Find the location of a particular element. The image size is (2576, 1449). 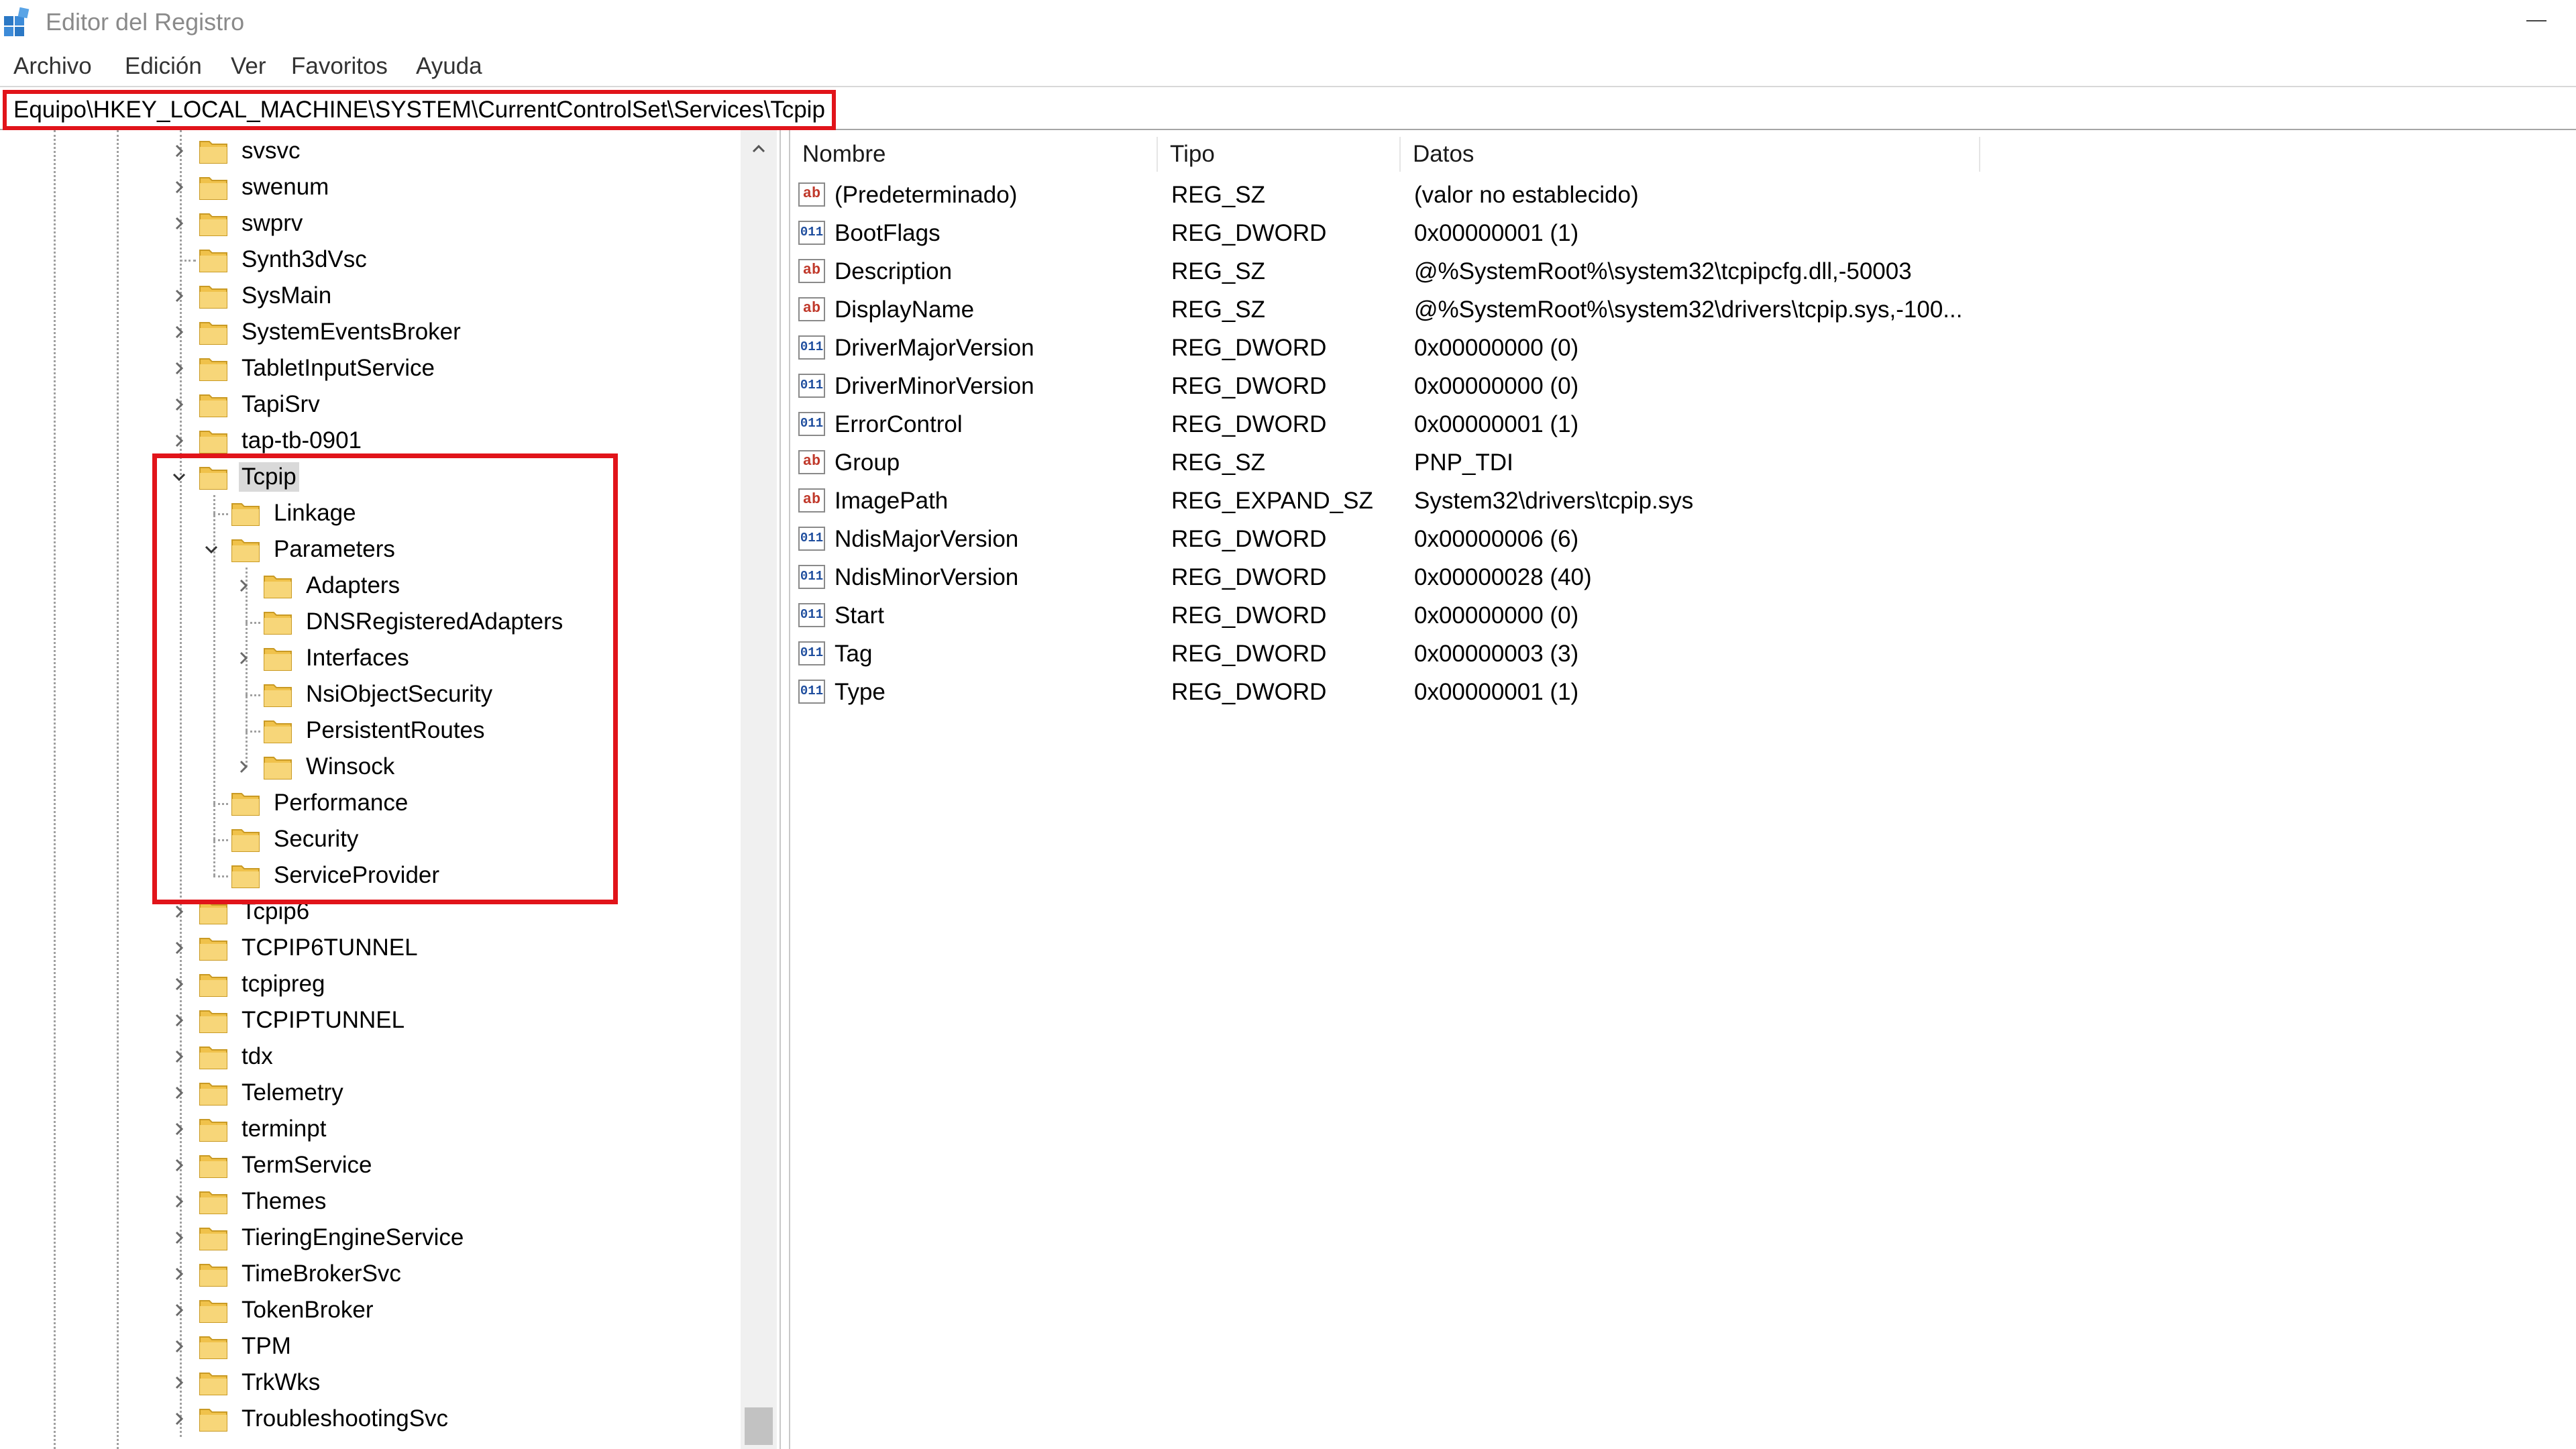

tree-item-winsock: Winsock is located at coordinates (318, 767).